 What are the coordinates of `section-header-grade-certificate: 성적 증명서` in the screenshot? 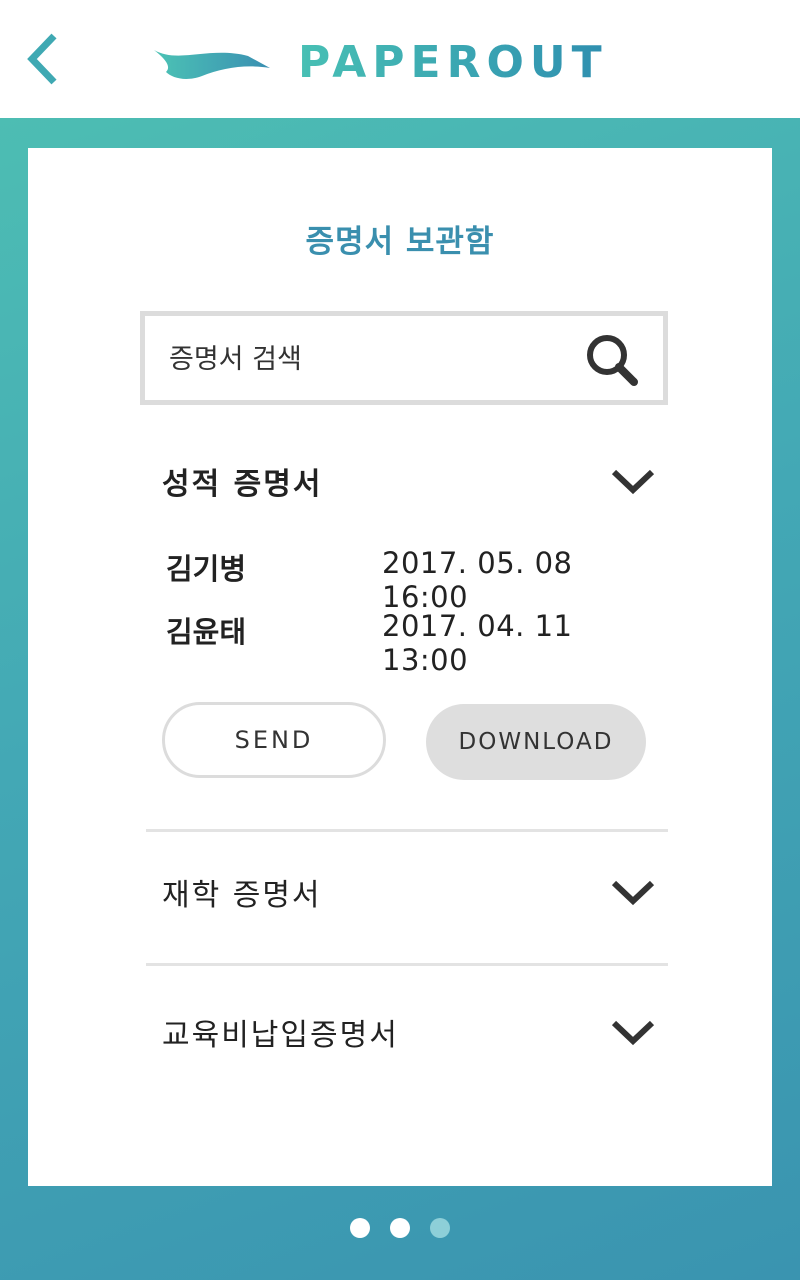 It's located at (409, 481).